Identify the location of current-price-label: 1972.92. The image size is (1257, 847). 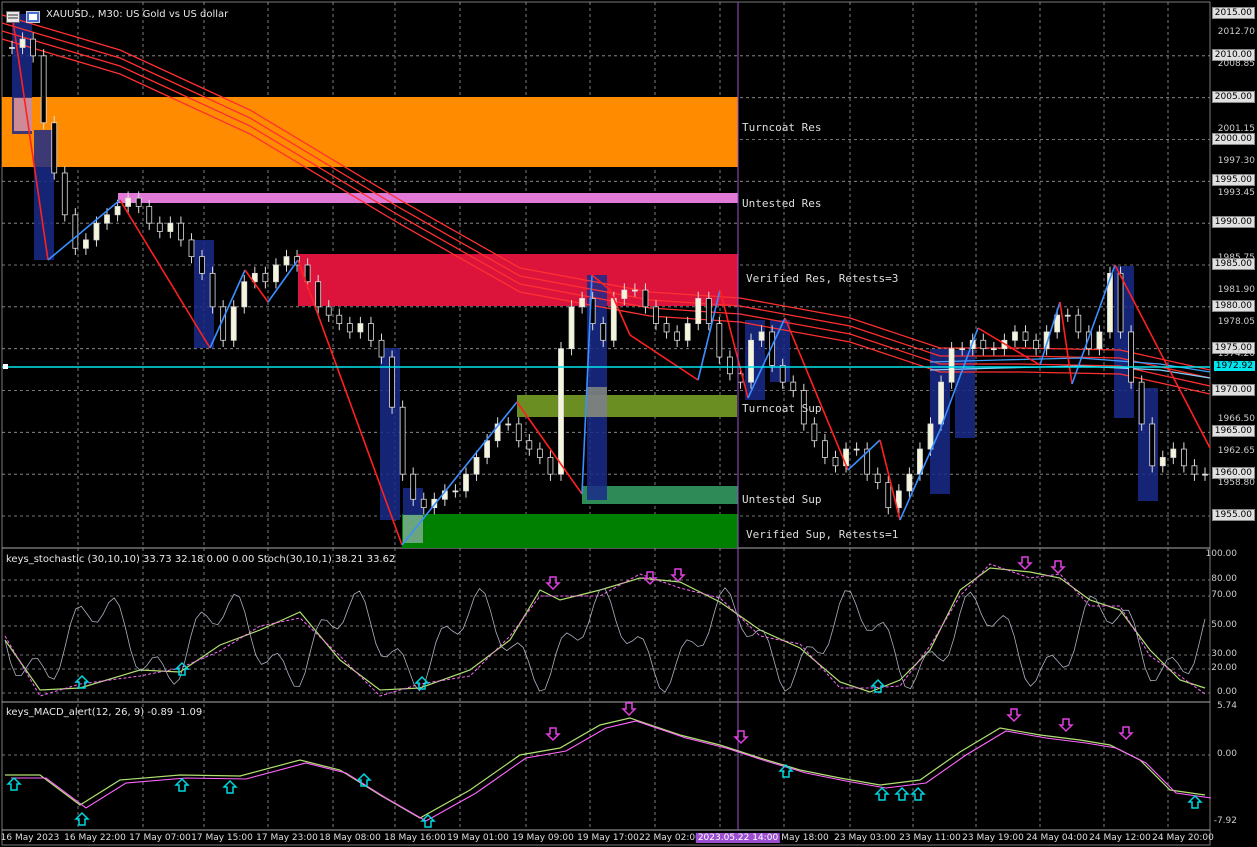
(1234, 366).